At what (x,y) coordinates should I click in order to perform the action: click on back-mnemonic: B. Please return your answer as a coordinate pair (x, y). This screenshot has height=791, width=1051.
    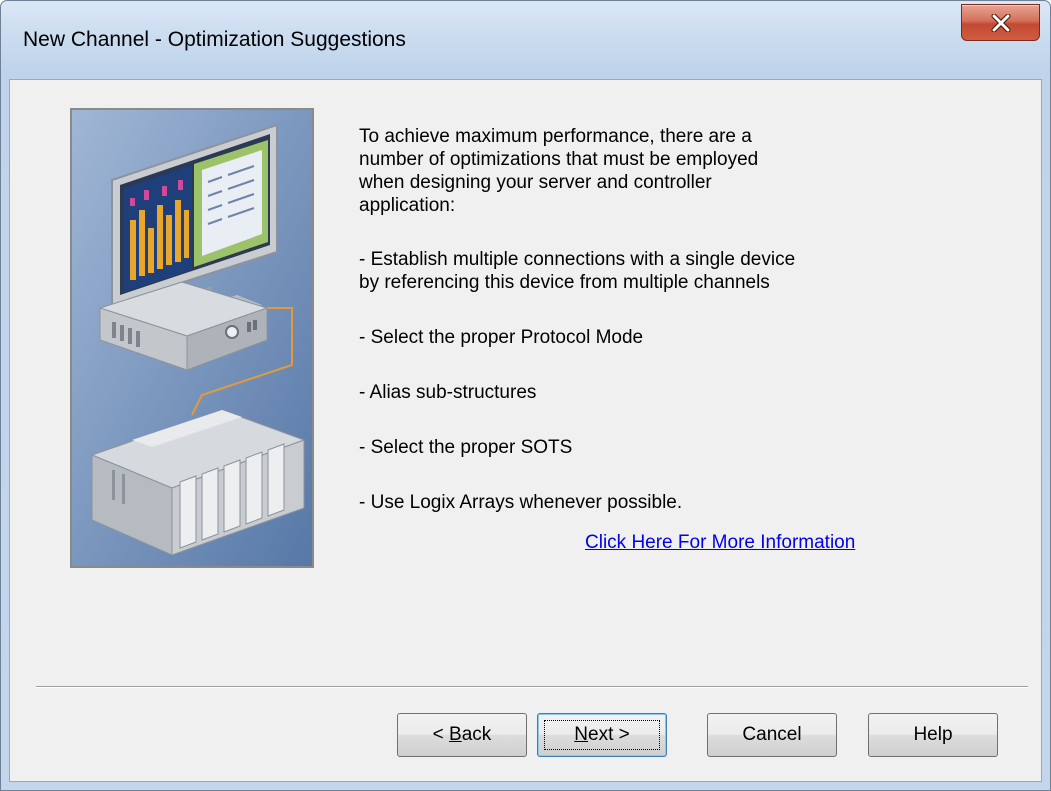
    Looking at the image, I should click on (455, 734).